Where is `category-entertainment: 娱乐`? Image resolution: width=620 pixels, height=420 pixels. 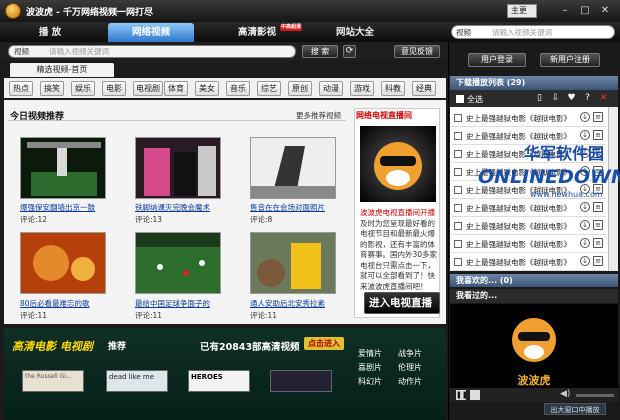
category-entertainment: 娱乐 is located at coordinates (83, 88).